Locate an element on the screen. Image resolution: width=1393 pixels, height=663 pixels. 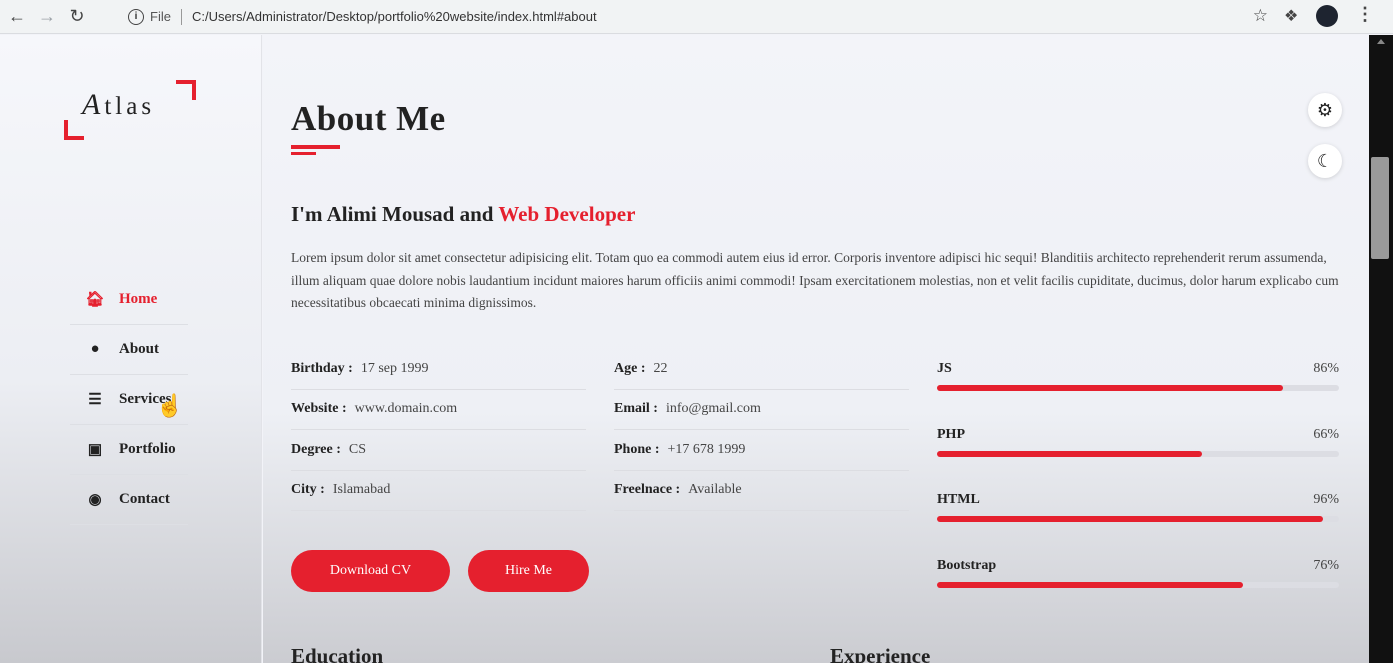
star-icon: ☆ is located at coordinates (1260, 16).